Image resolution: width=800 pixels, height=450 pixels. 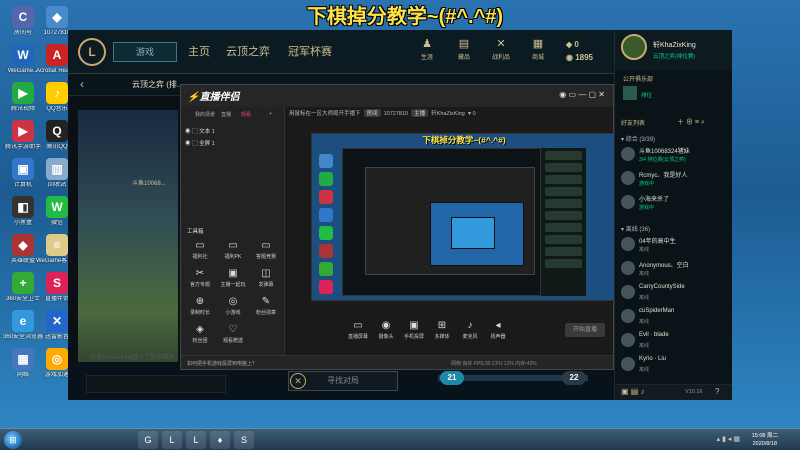 I want to click on friend-item: Kyrio · Liu 离线, so click(x=673, y=366).